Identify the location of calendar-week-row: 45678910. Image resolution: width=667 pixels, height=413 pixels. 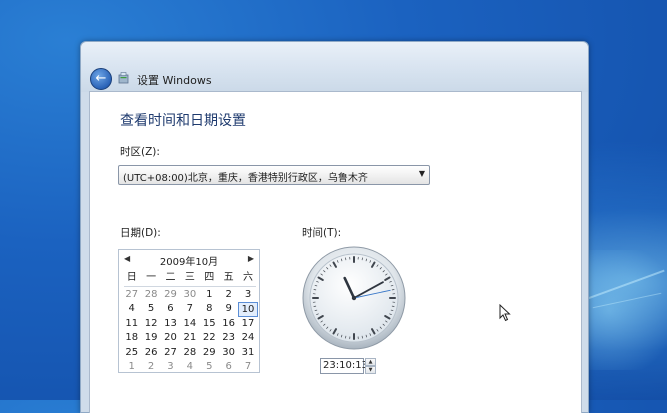
(190, 309).